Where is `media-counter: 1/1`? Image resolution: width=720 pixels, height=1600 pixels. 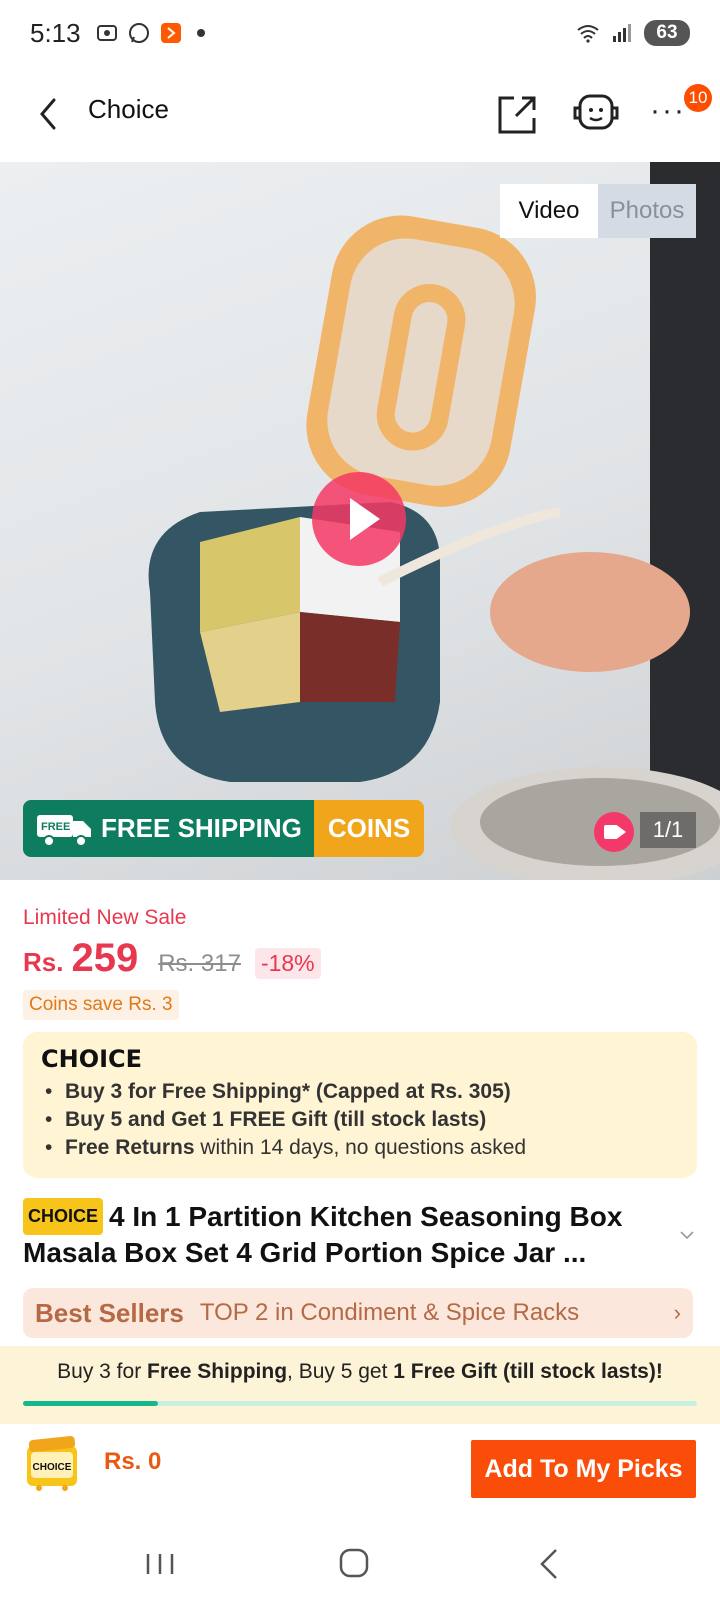
media-counter: 1/1 is located at coordinates (668, 830).